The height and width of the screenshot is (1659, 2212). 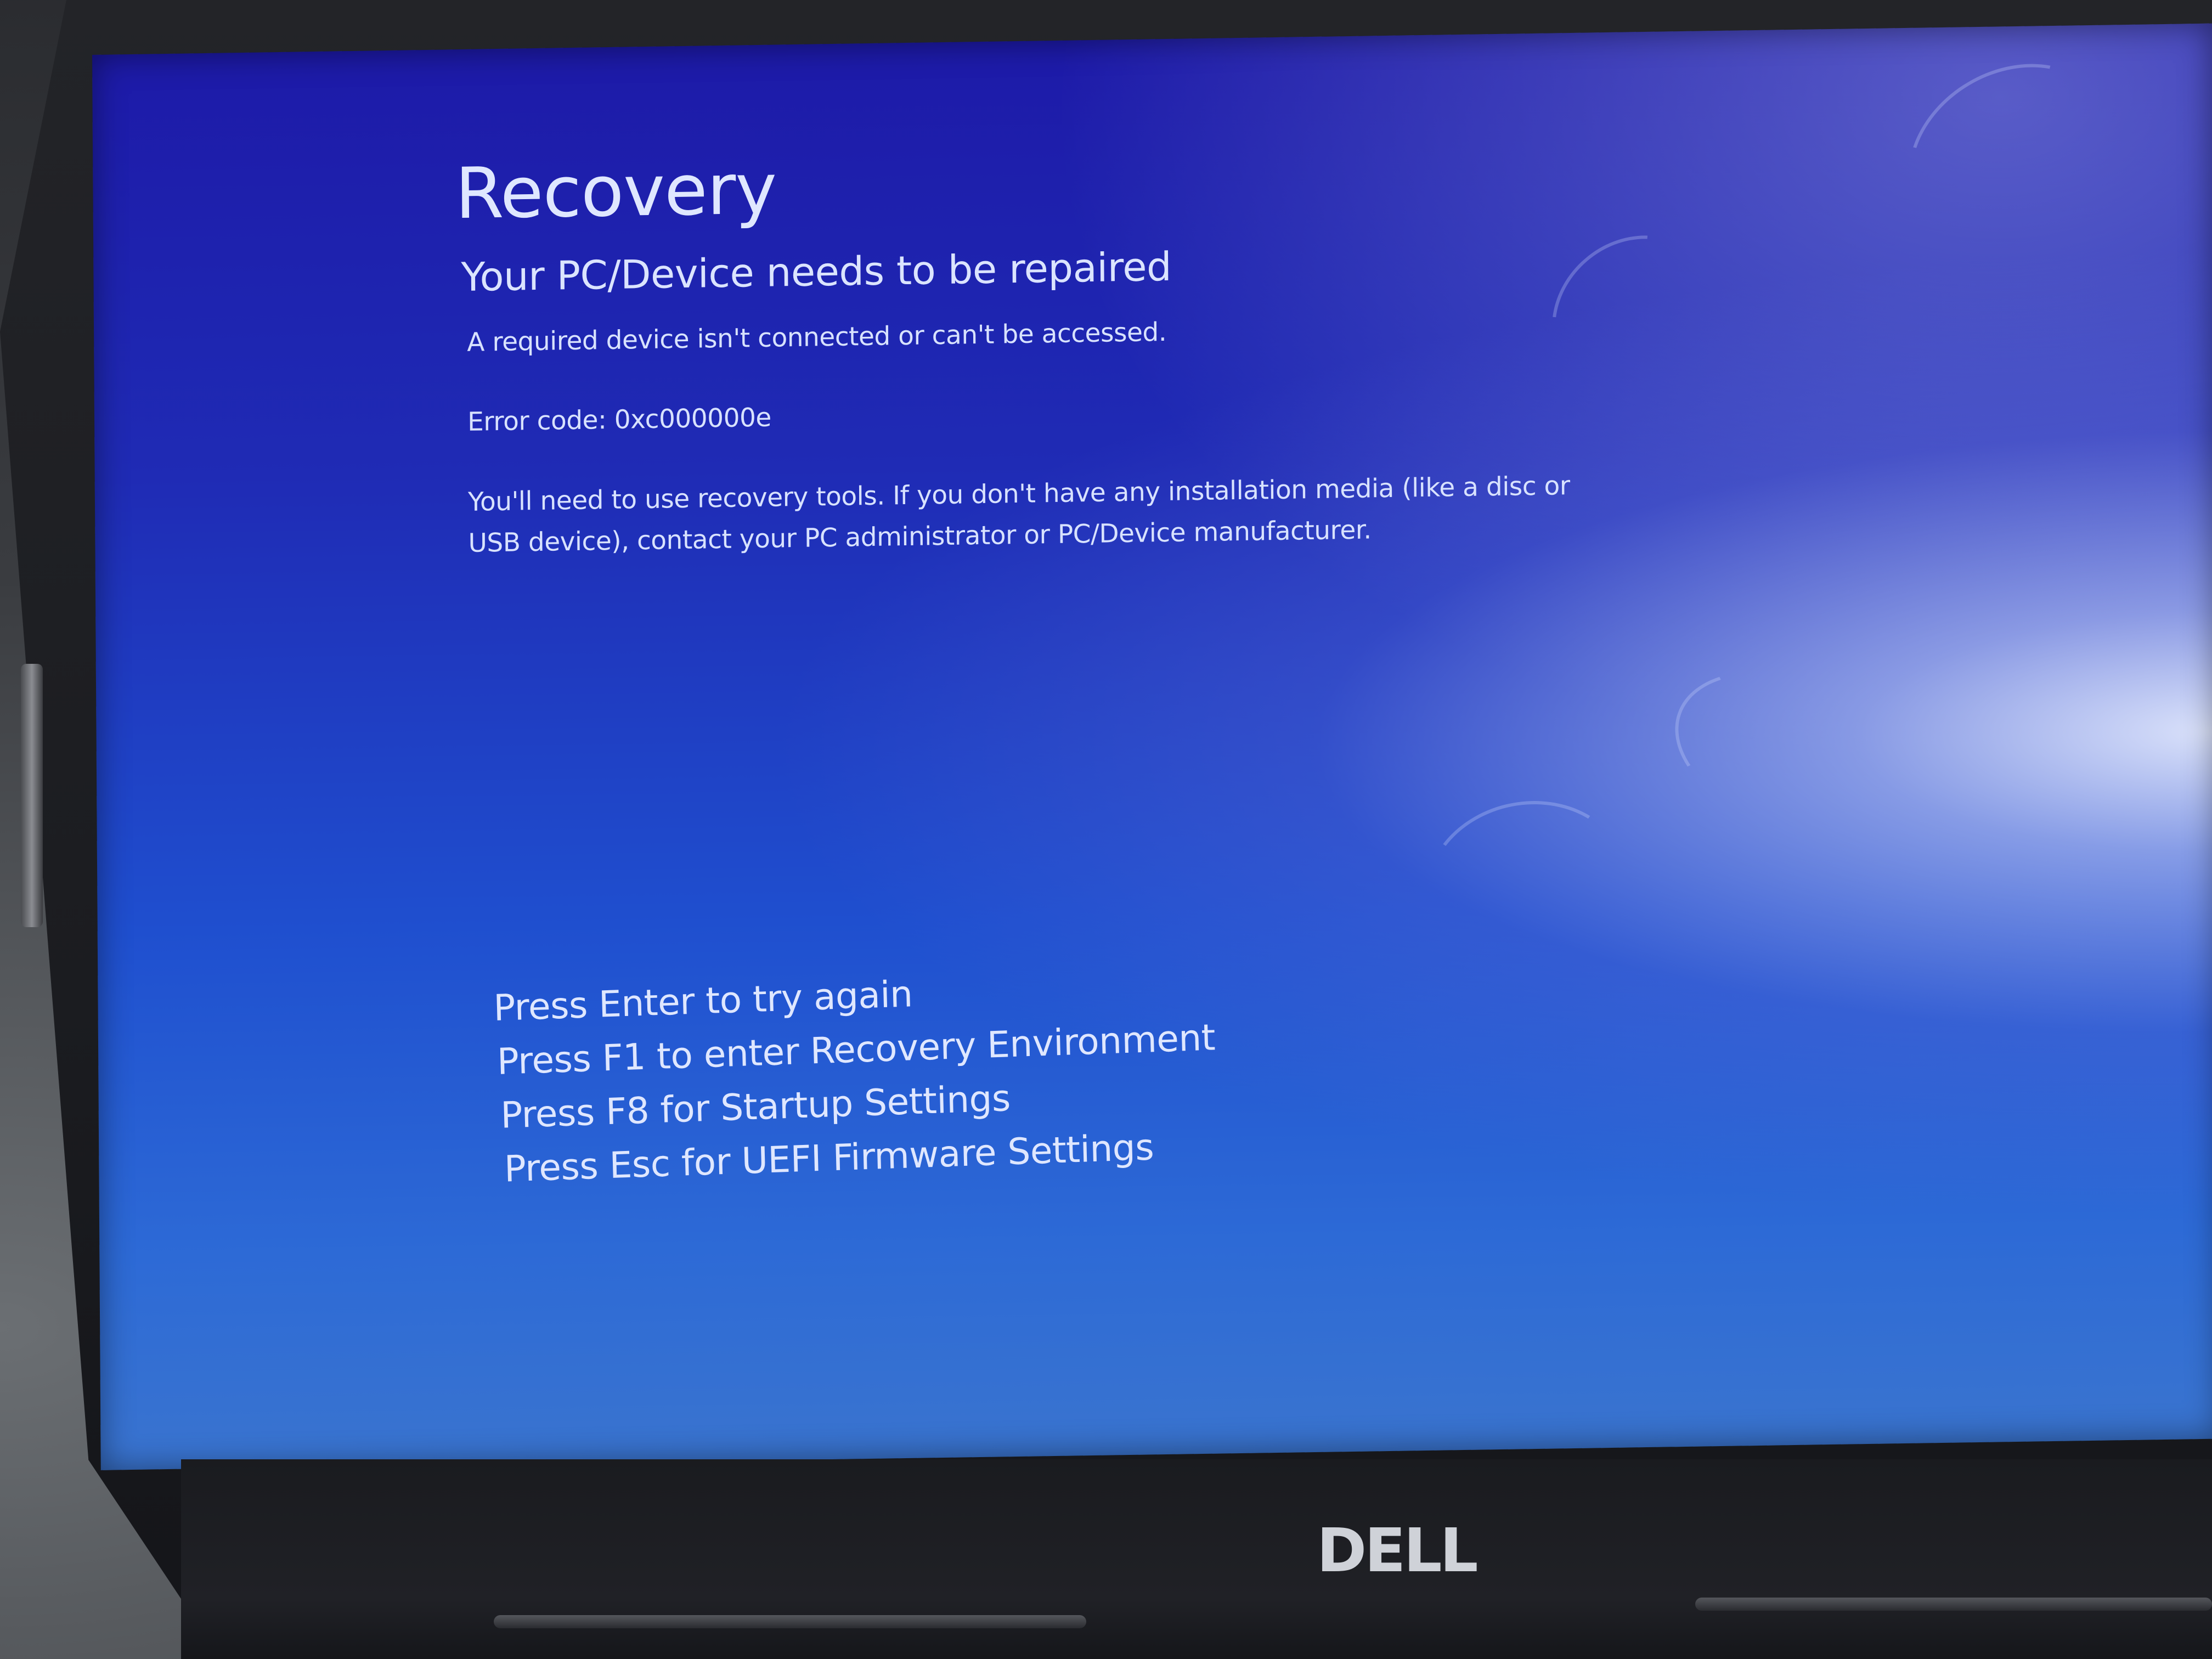 What do you see at coordinates (1197, 1559) in the screenshot?
I see `laptop-bottom-bezel` at bounding box center [1197, 1559].